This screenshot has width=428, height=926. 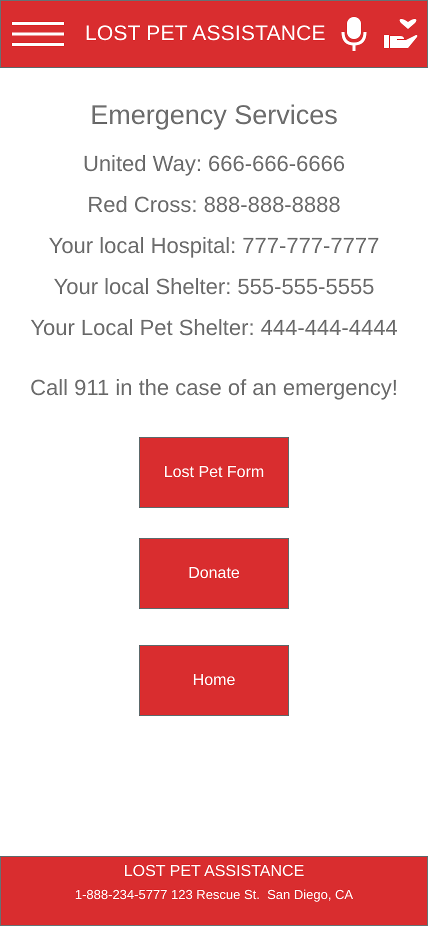 I want to click on microphone-icon, so click(x=354, y=34).